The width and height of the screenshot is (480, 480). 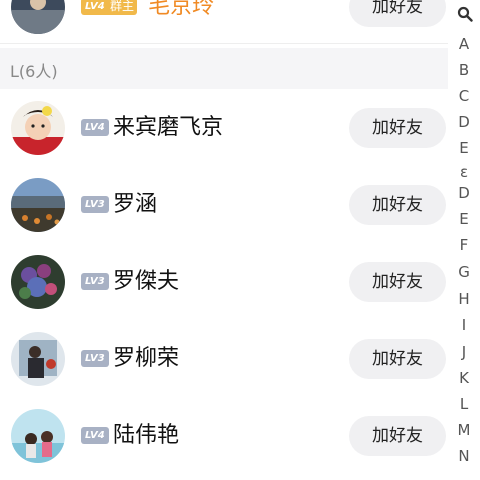 What do you see at coordinates (224, 204) in the screenshot?
I see `member-row: LV3 罗涵 加好友` at bounding box center [224, 204].